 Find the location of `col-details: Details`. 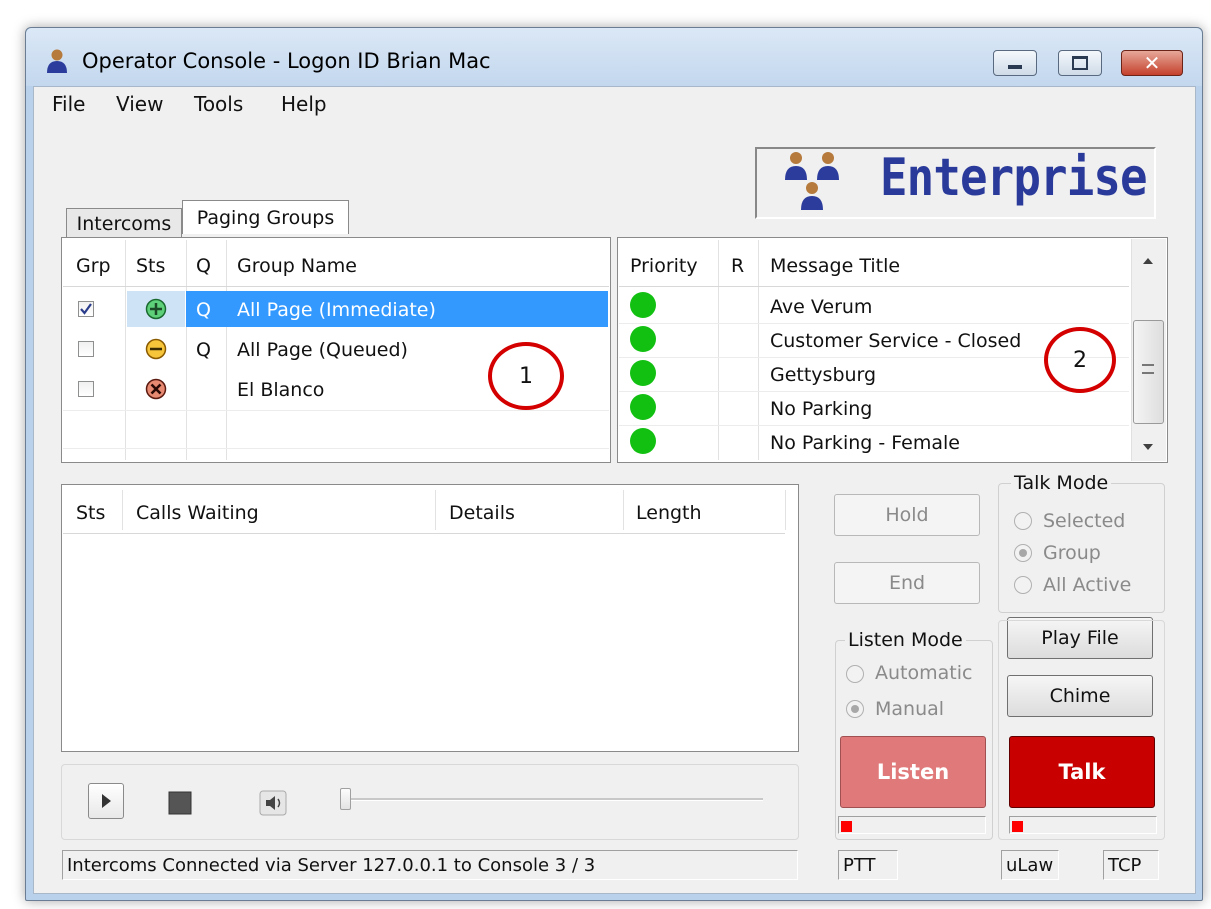

col-details: Details is located at coordinates (482, 513).